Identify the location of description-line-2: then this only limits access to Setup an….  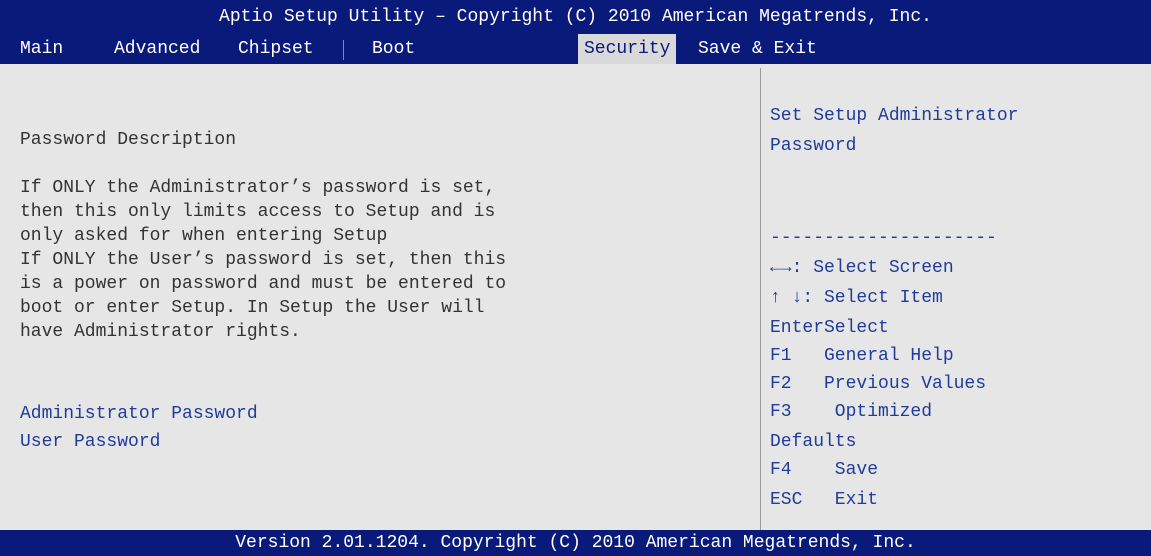
(258, 212).